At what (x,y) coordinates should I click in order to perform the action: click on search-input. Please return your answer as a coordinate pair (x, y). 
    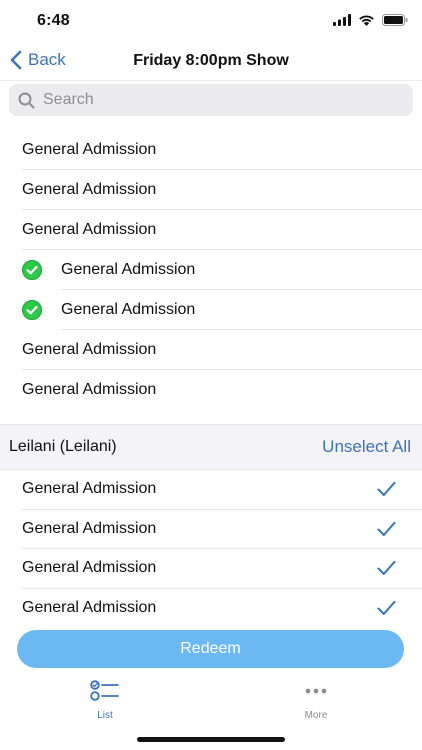
    Looking at the image, I should click on (213, 100).